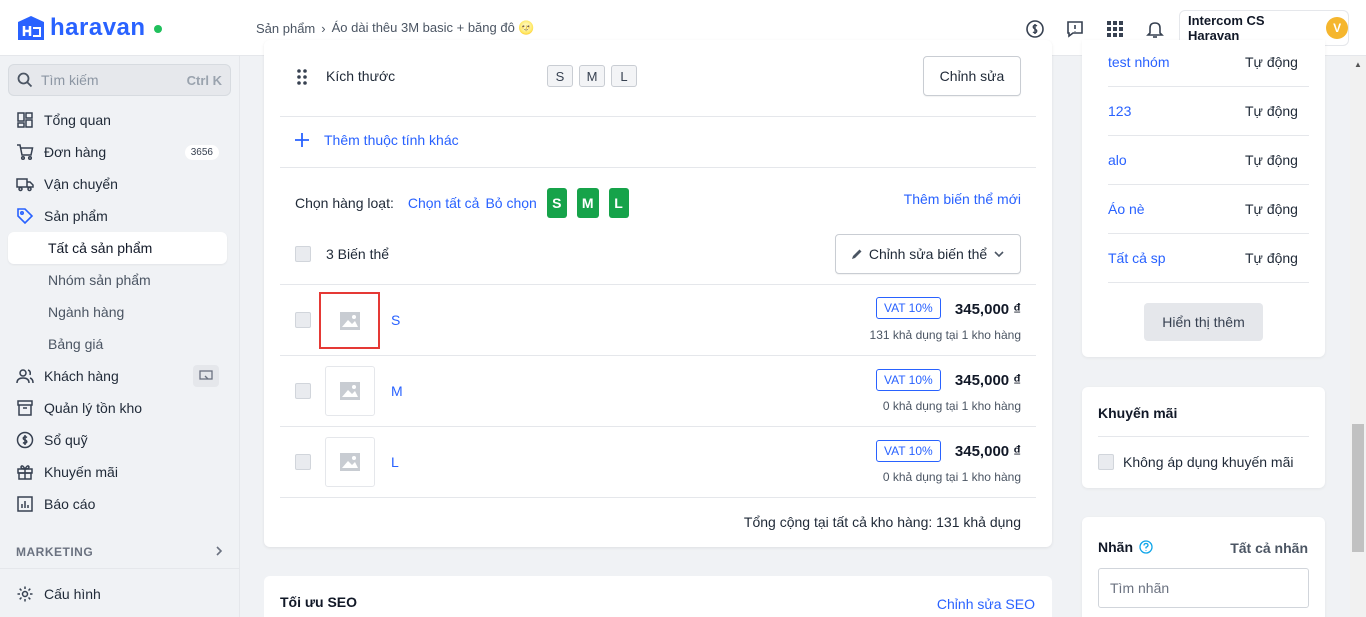 Image resolution: width=1366 pixels, height=617 pixels. Describe the element at coordinates (117, 184) in the screenshot. I see `sidebar-item-shipping: Vận chuyển` at that location.